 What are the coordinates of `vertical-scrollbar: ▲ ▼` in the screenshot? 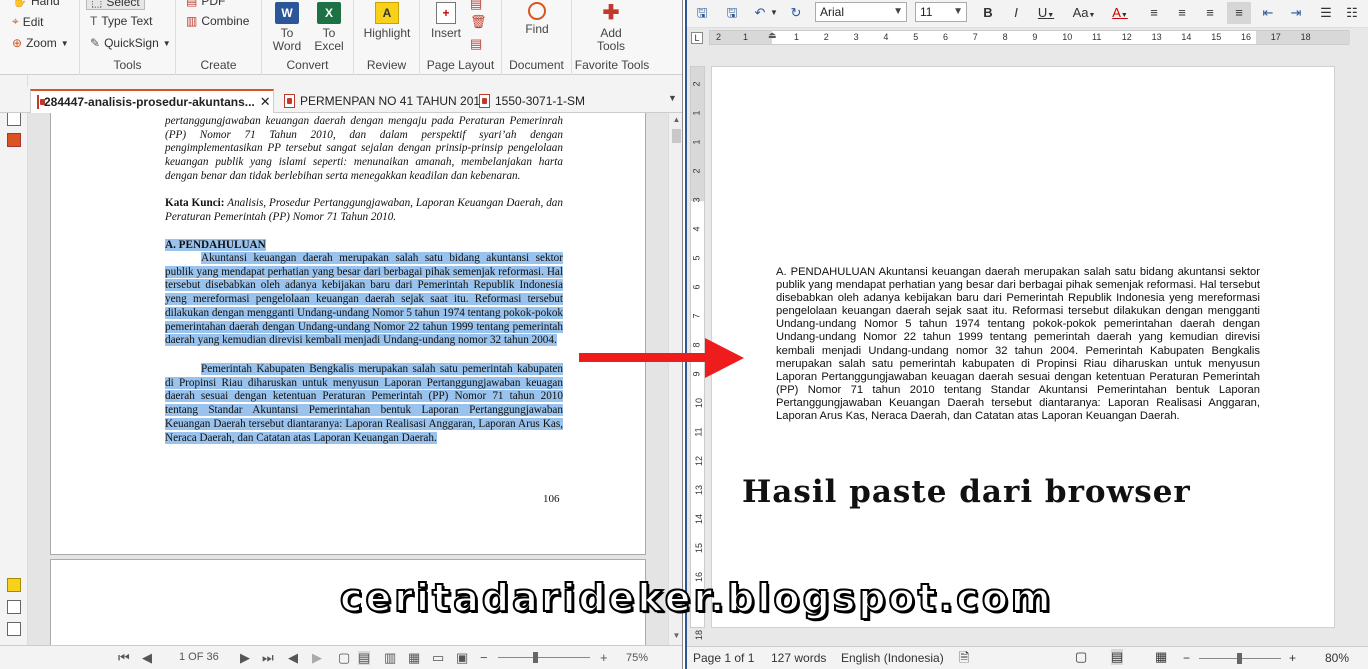 It's located at (675, 379).